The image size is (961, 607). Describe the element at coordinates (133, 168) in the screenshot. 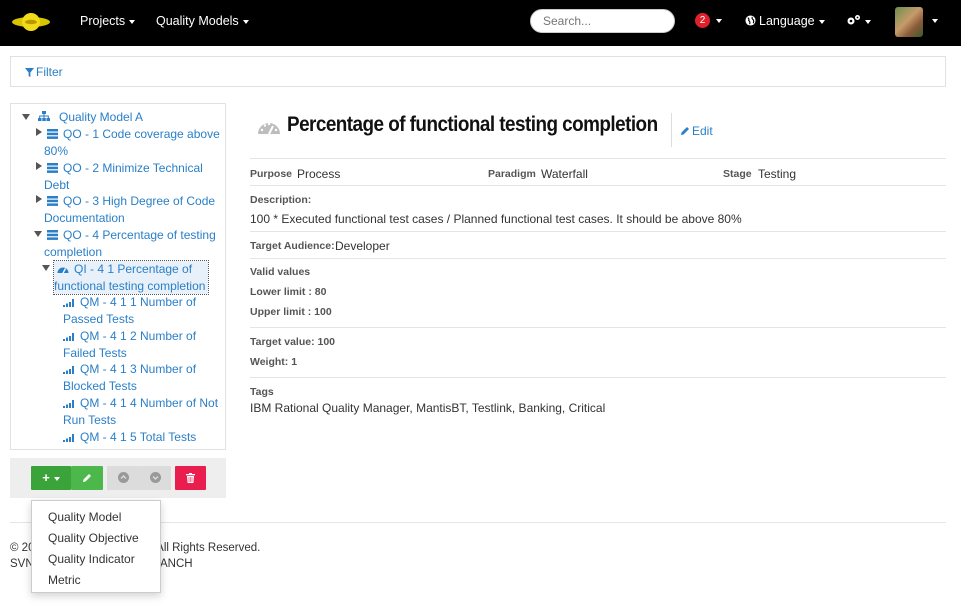

I see `tree-node-label: QO - 2 Minimize Technical` at that location.